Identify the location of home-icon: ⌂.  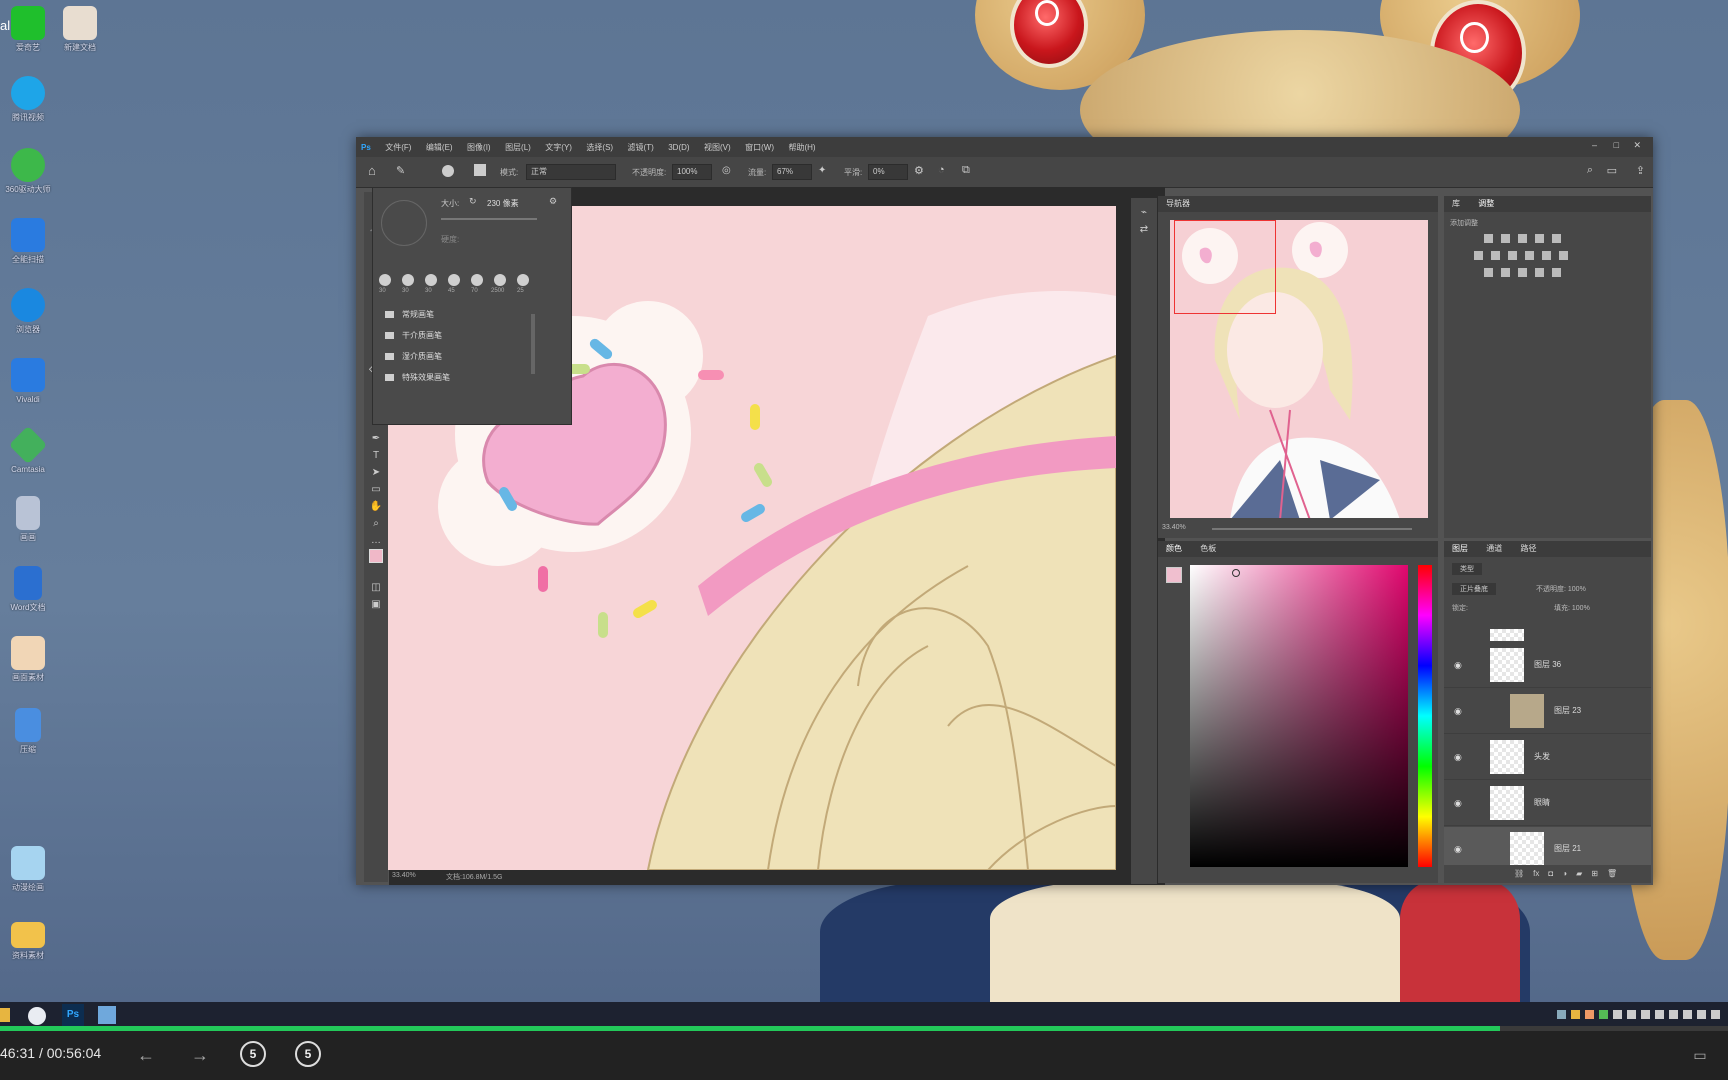
(372, 170).